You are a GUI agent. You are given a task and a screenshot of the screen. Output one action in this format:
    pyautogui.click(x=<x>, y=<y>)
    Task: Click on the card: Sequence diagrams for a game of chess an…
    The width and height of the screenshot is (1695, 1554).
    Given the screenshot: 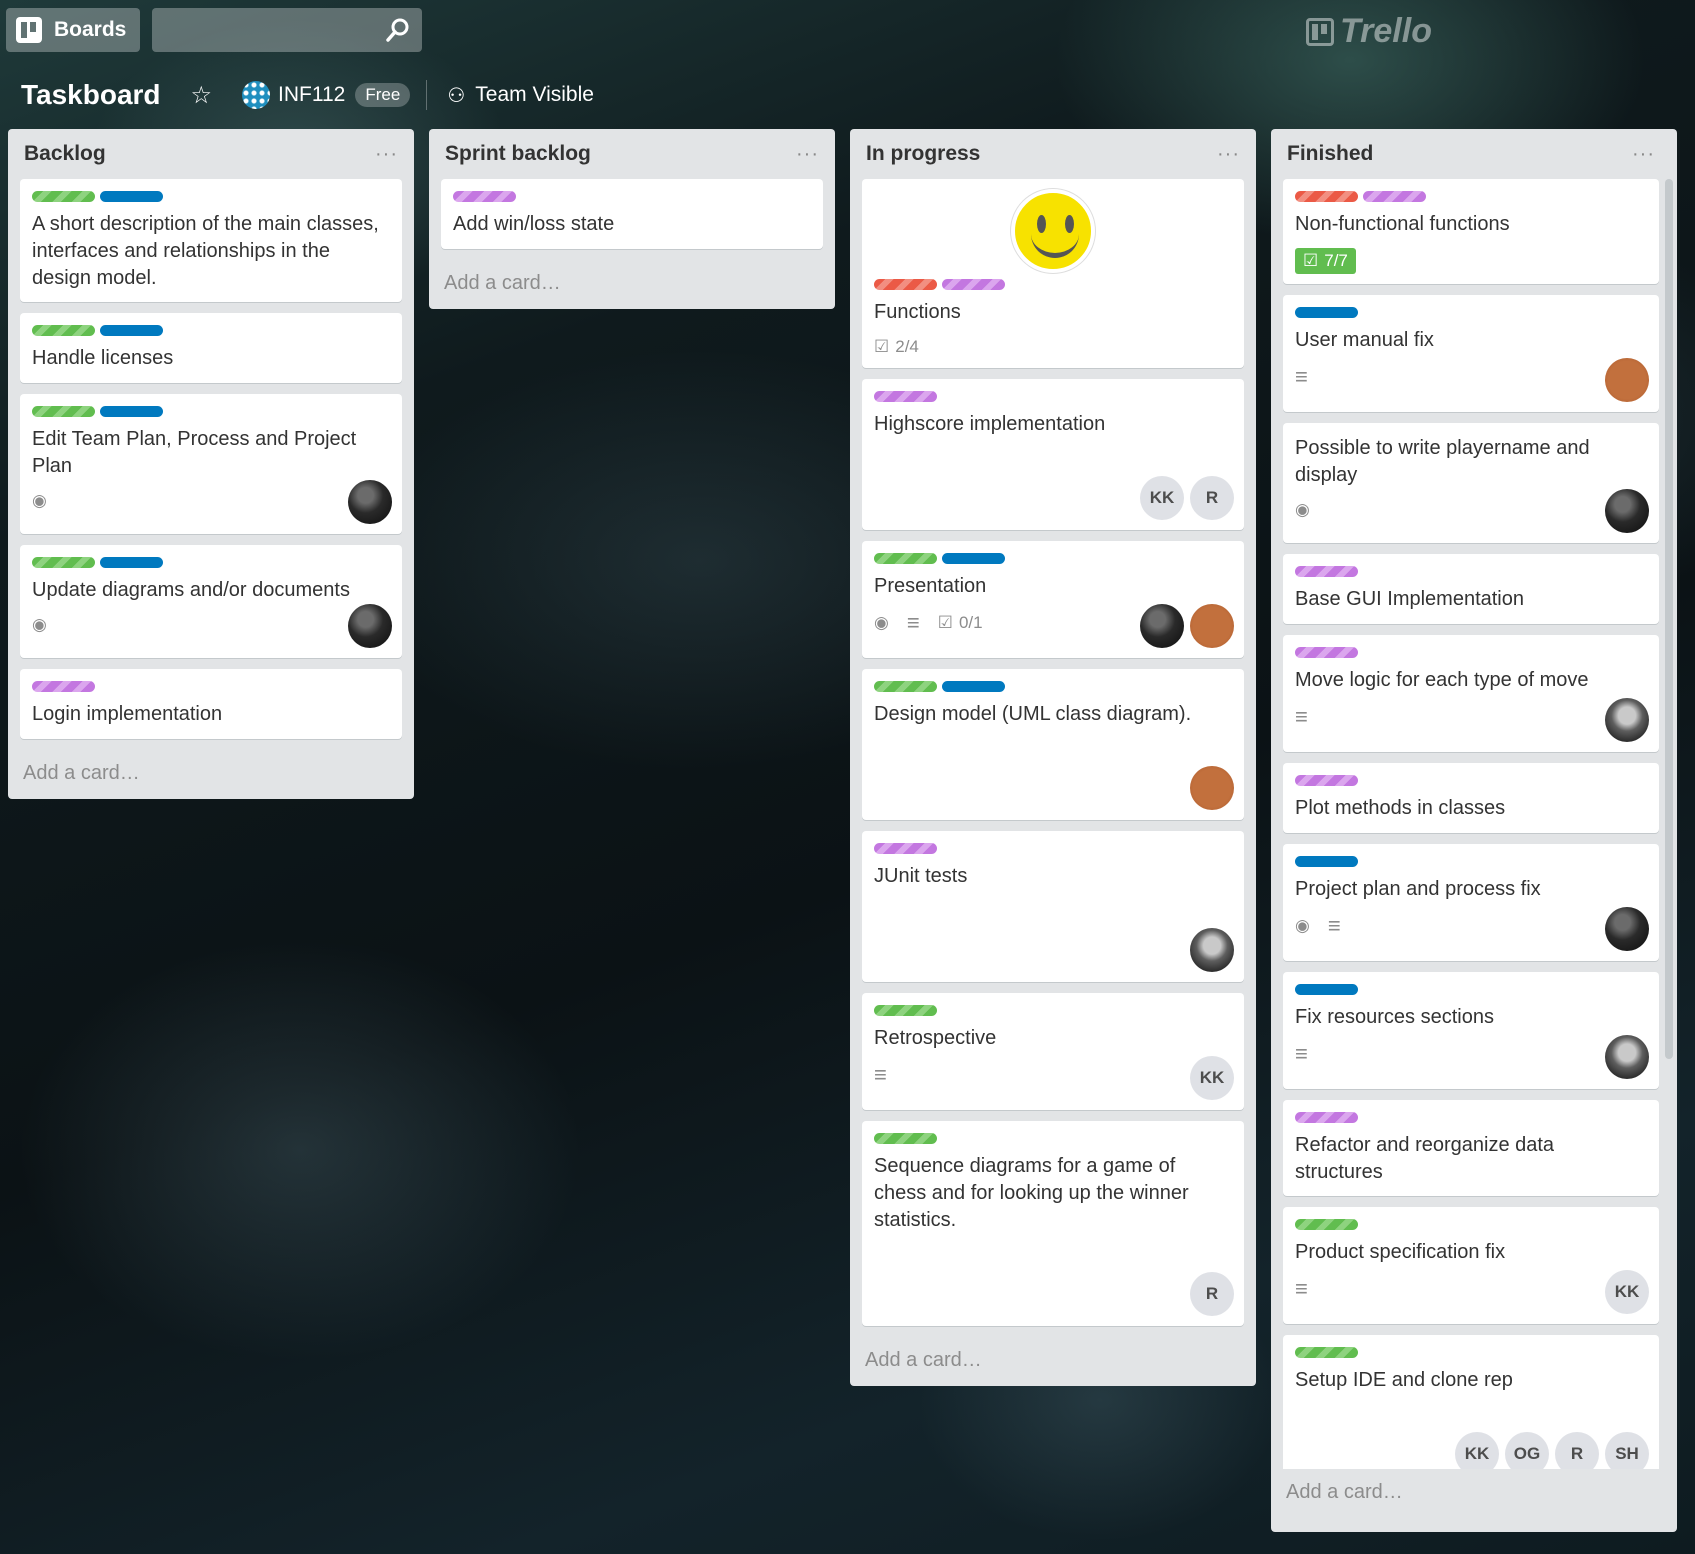 What is the action you would take?
    pyautogui.click(x=1053, y=1223)
    